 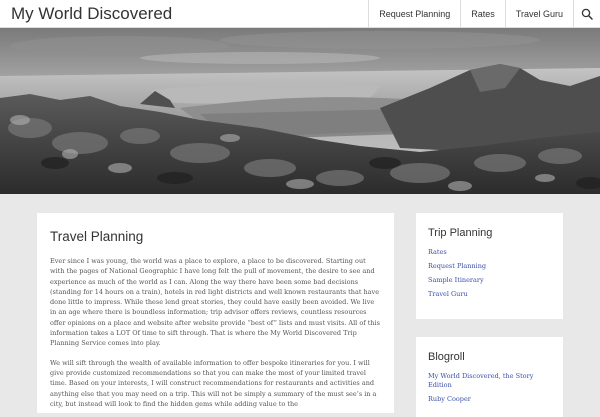 What do you see at coordinates (489, 252) in the screenshot?
I see `sidebar-link-rates: Rates` at bounding box center [489, 252].